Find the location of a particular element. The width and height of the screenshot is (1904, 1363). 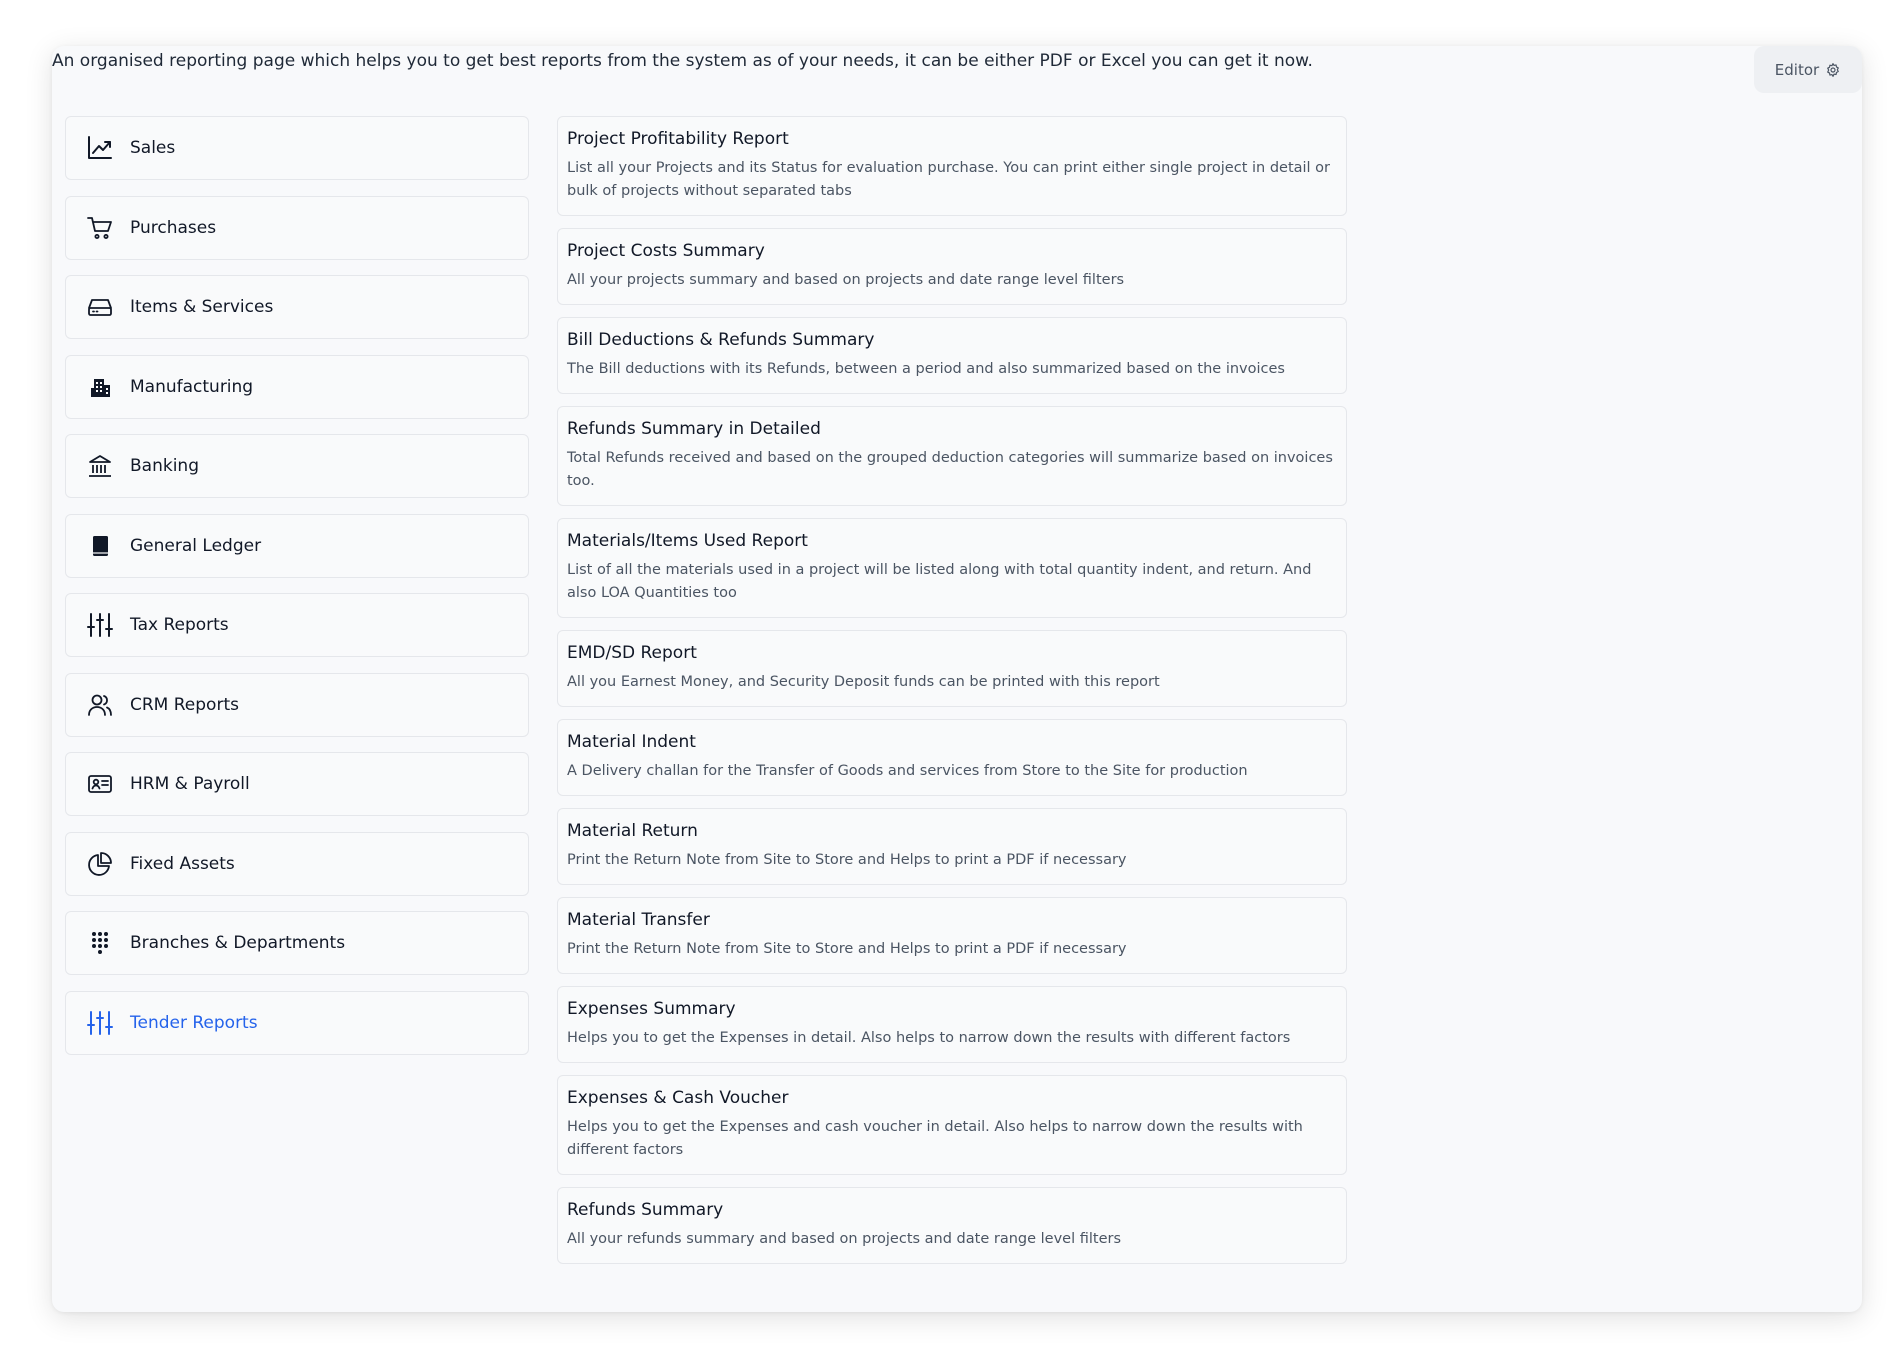

sidebar-item-label: General Ledger is located at coordinates (196, 545).